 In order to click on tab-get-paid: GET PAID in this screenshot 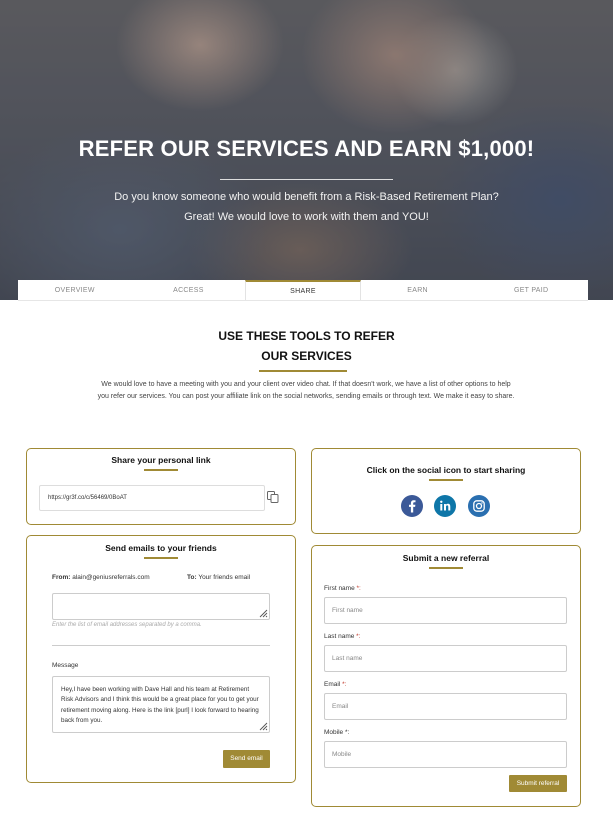, I will do `click(531, 290)`.